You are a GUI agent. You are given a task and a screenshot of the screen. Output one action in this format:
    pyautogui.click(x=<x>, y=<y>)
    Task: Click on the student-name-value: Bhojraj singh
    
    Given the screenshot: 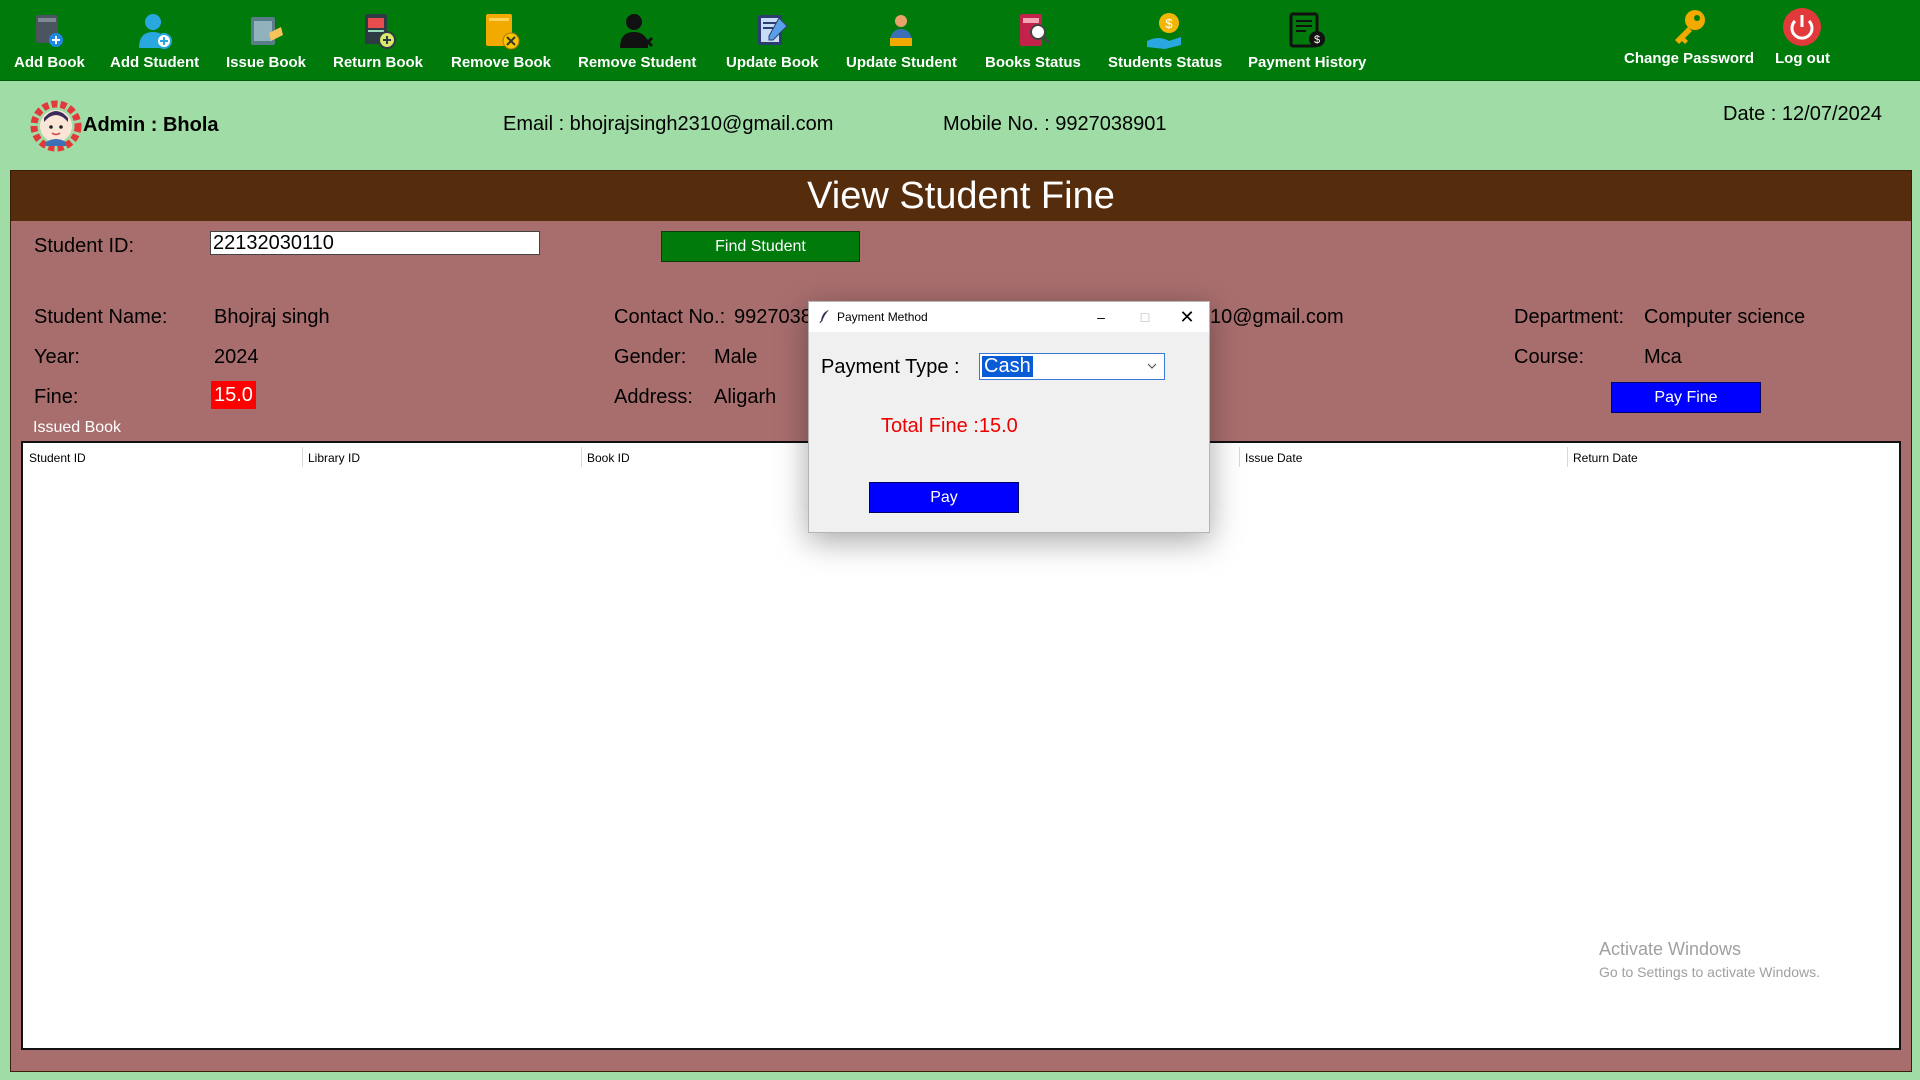 What is the action you would take?
    pyautogui.click(x=272, y=317)
    